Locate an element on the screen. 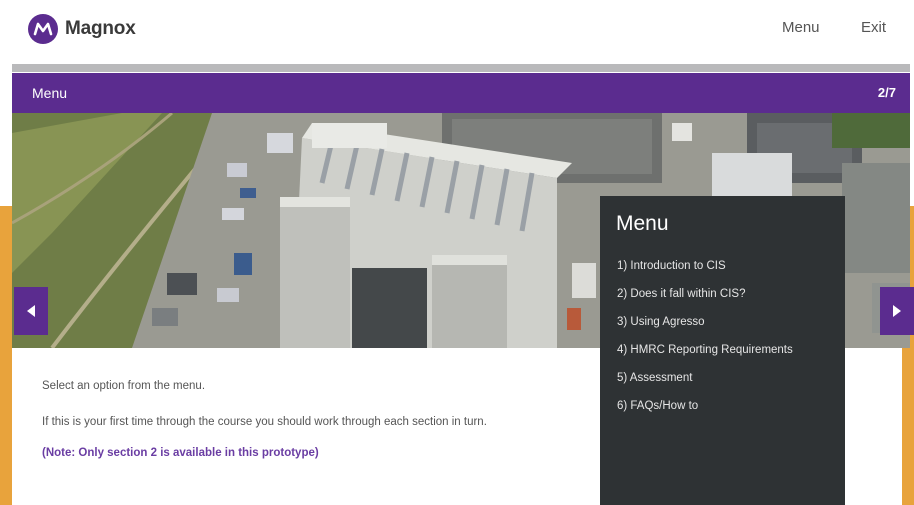 The width and height of the screenshot is (914, 505). menu-item-introduction: 1) Introduction to CIS is located at coordinates (671, 266).